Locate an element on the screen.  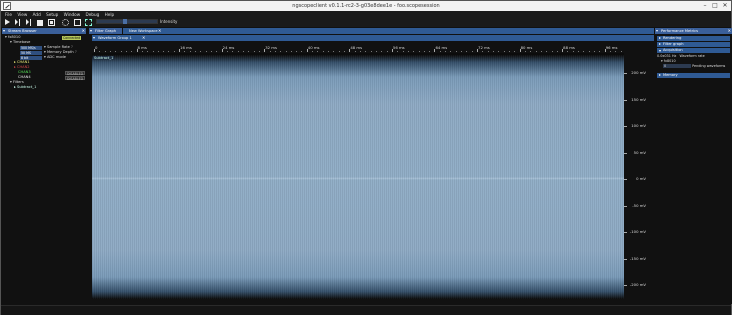
filter-graph-tab-label: Filter Graph is located at coordinates (106, 31).